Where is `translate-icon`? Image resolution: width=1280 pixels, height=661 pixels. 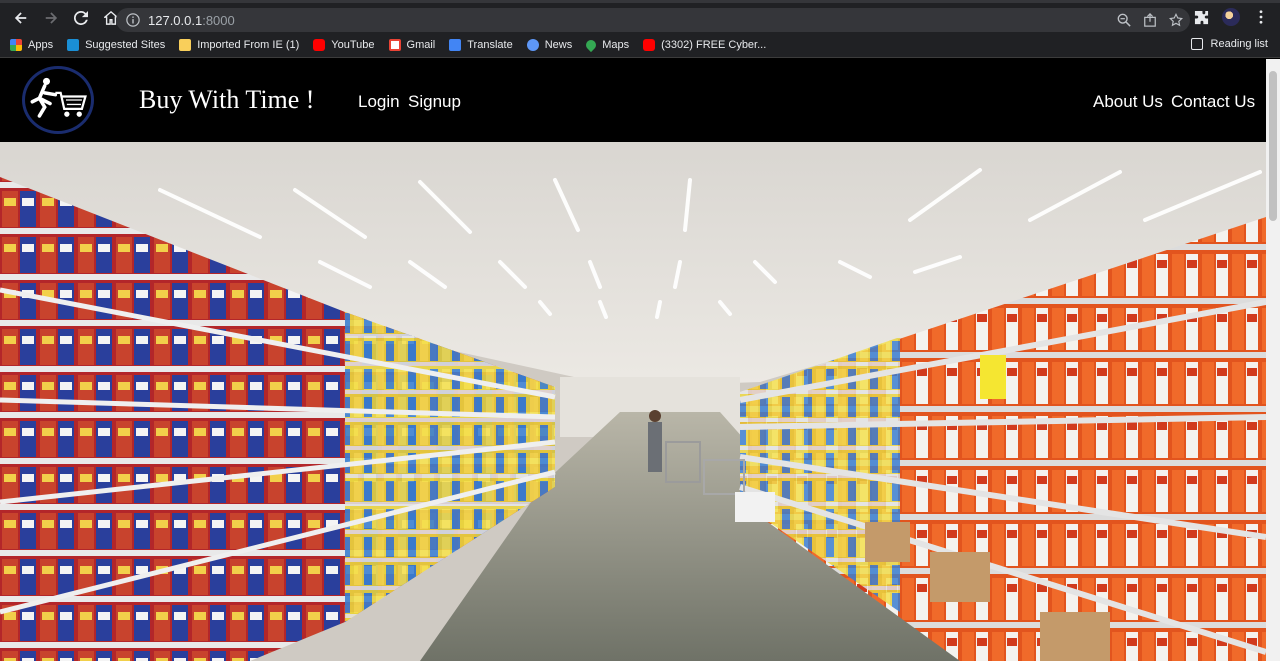 translate-icon is located at coordinates (455, 44).